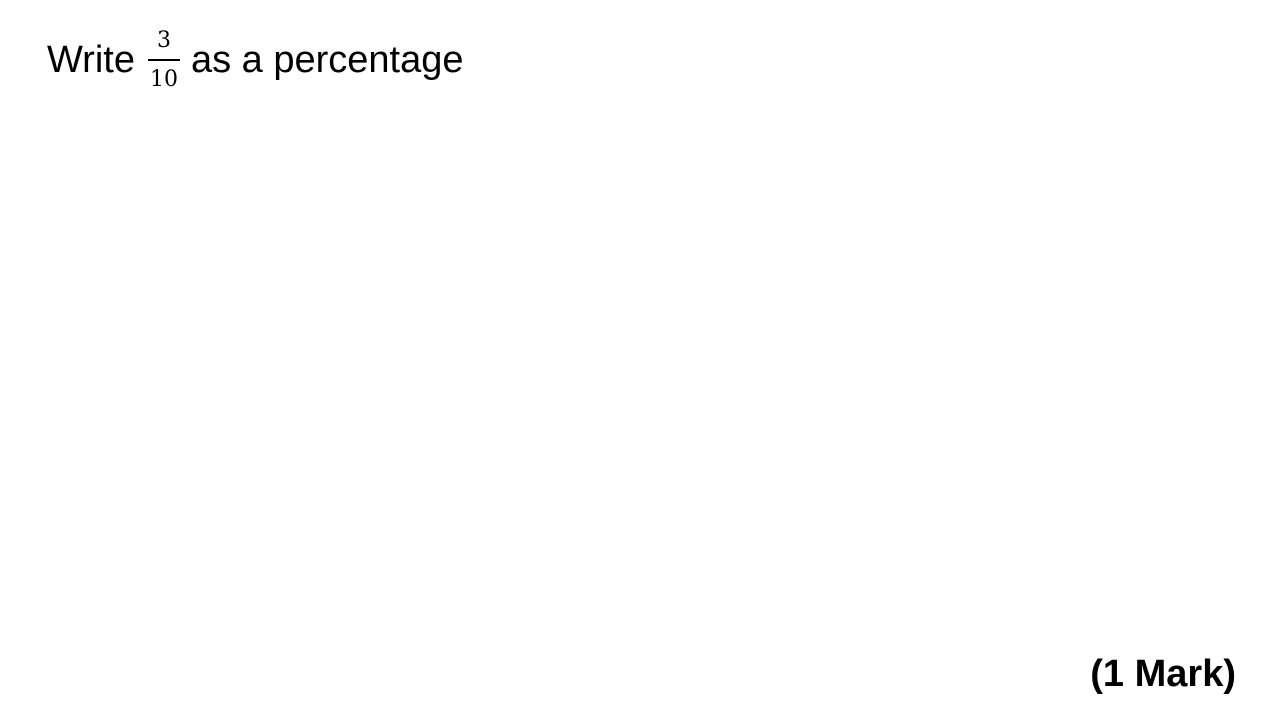  Describe the element at coordinates (1163, 674) in the screenshot. I see `marks-label: (1 Mark)` at that location.